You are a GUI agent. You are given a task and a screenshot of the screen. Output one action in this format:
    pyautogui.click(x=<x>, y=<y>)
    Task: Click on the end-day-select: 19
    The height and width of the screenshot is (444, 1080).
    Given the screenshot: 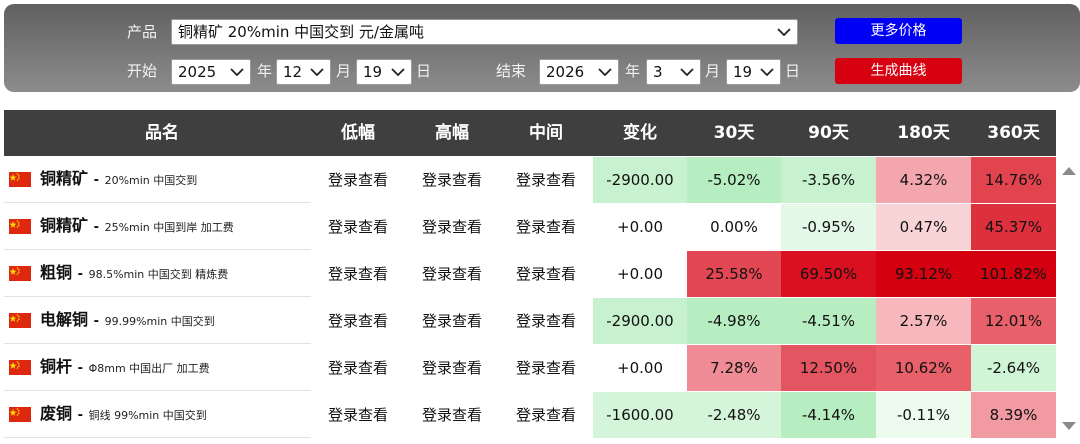 What is the action you would take?
    pyautogui.click(x=753, y=72)
    